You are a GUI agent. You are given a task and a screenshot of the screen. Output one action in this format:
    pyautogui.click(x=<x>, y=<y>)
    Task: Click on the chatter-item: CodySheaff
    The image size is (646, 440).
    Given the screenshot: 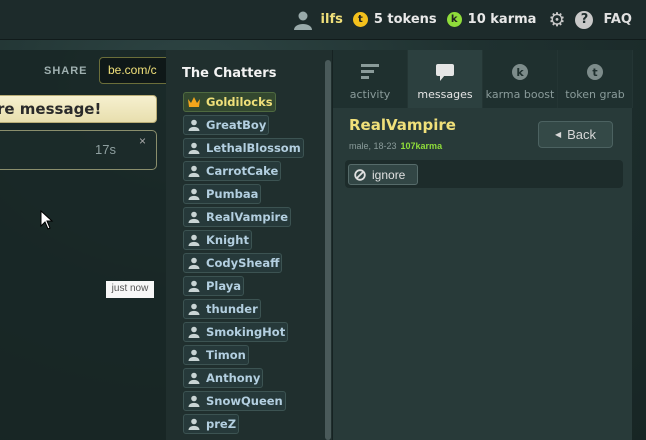 What is the action you would take?
    pyautogui.click(x=243, y=262)
    